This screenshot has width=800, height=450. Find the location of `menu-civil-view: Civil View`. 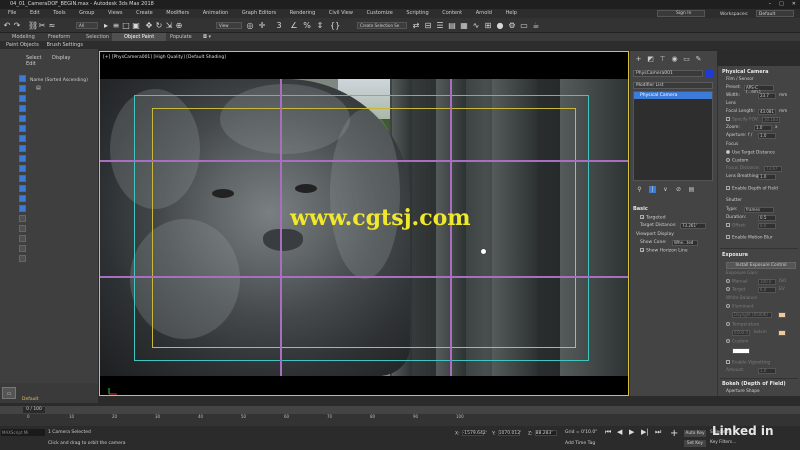

menu-civil-view: Civil View is located at coordinates (341, 13).